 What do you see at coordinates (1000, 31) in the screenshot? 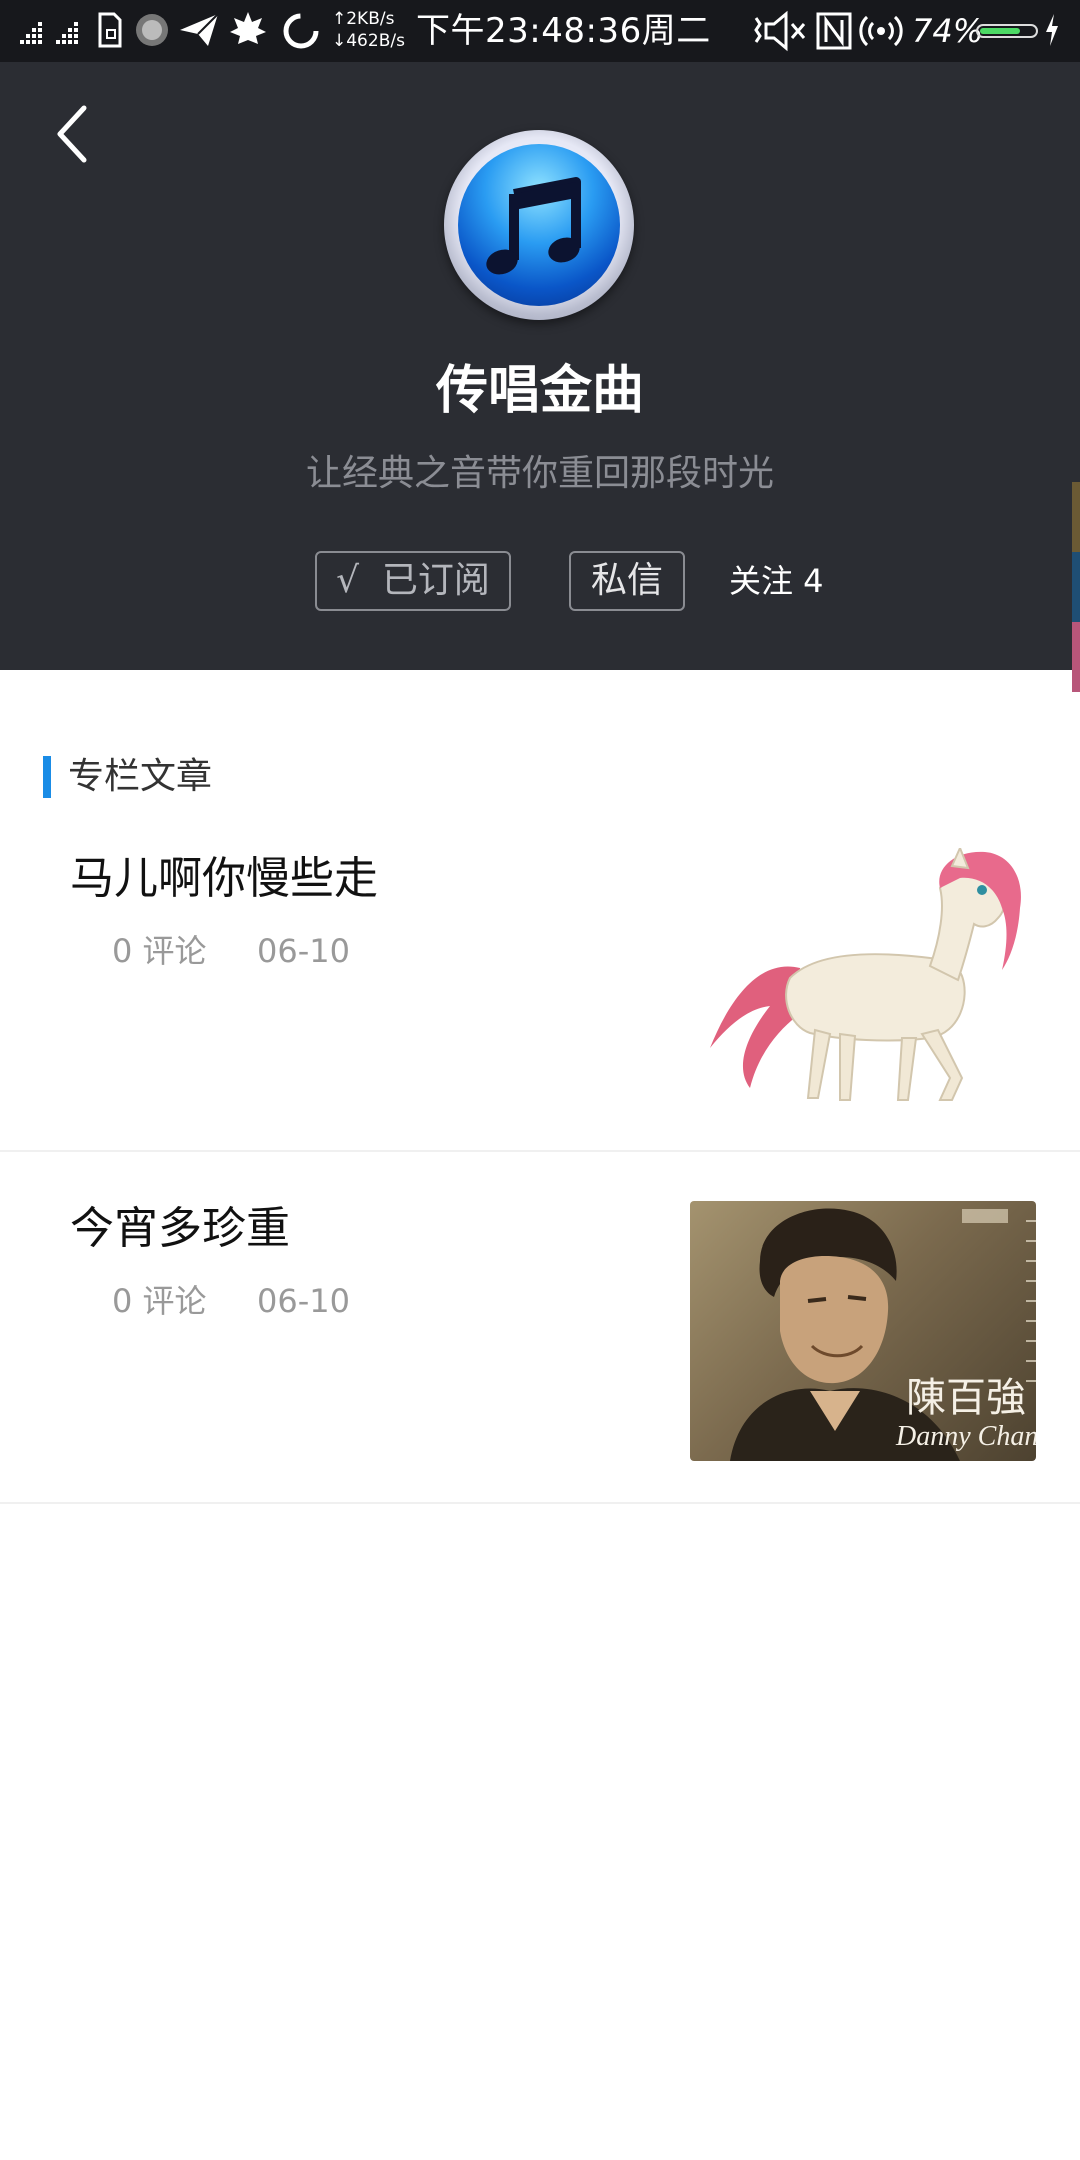
I see `battery-fill` at bounding box center [1000, 31].